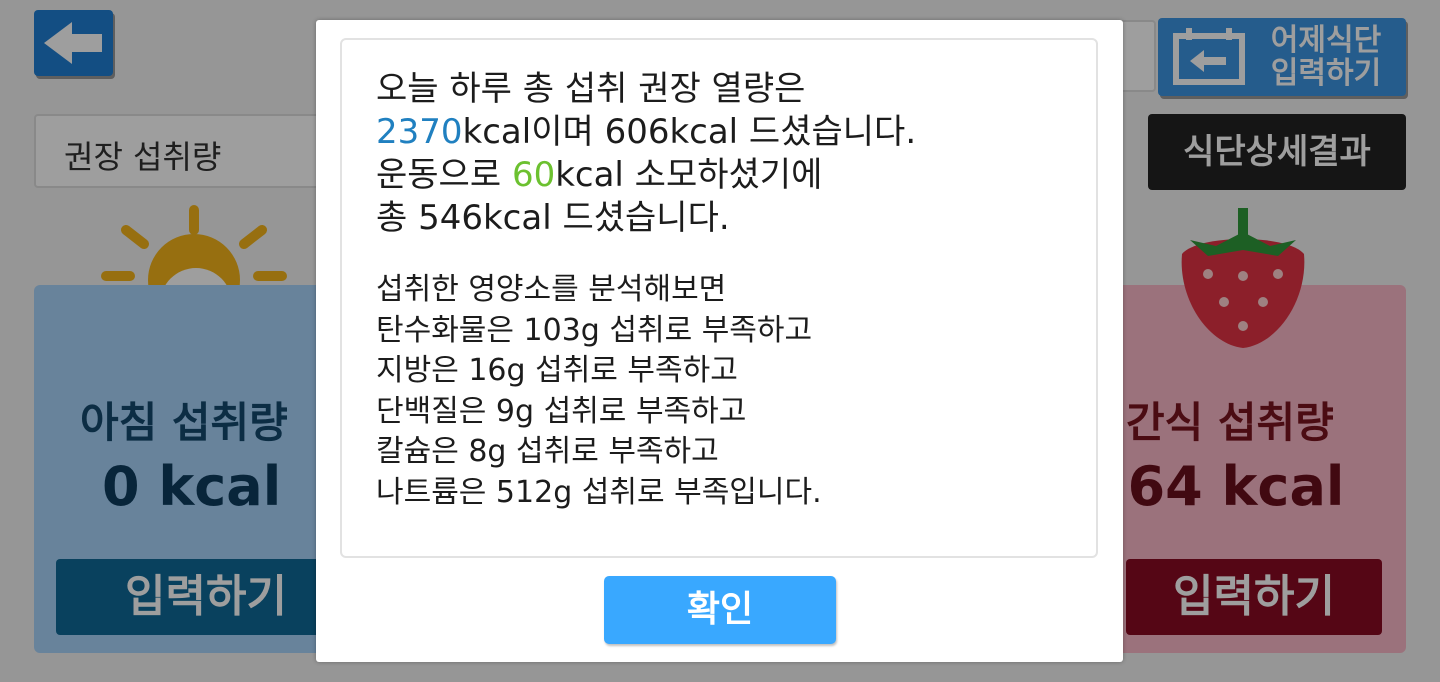  I want to click on nutrient-line: 단백질은 9g 섭취로 부족하고, so click(561, 411).